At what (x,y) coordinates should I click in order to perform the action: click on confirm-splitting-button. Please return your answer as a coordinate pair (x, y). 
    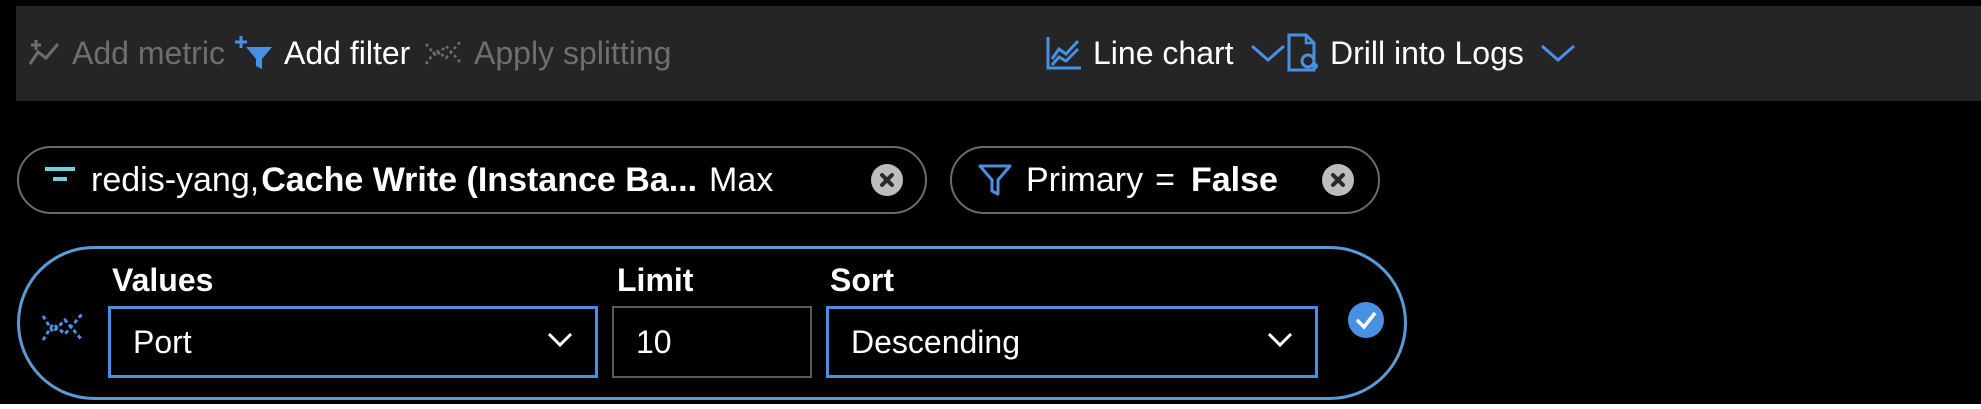
    Looking at the image, I should click on (1366, 320).